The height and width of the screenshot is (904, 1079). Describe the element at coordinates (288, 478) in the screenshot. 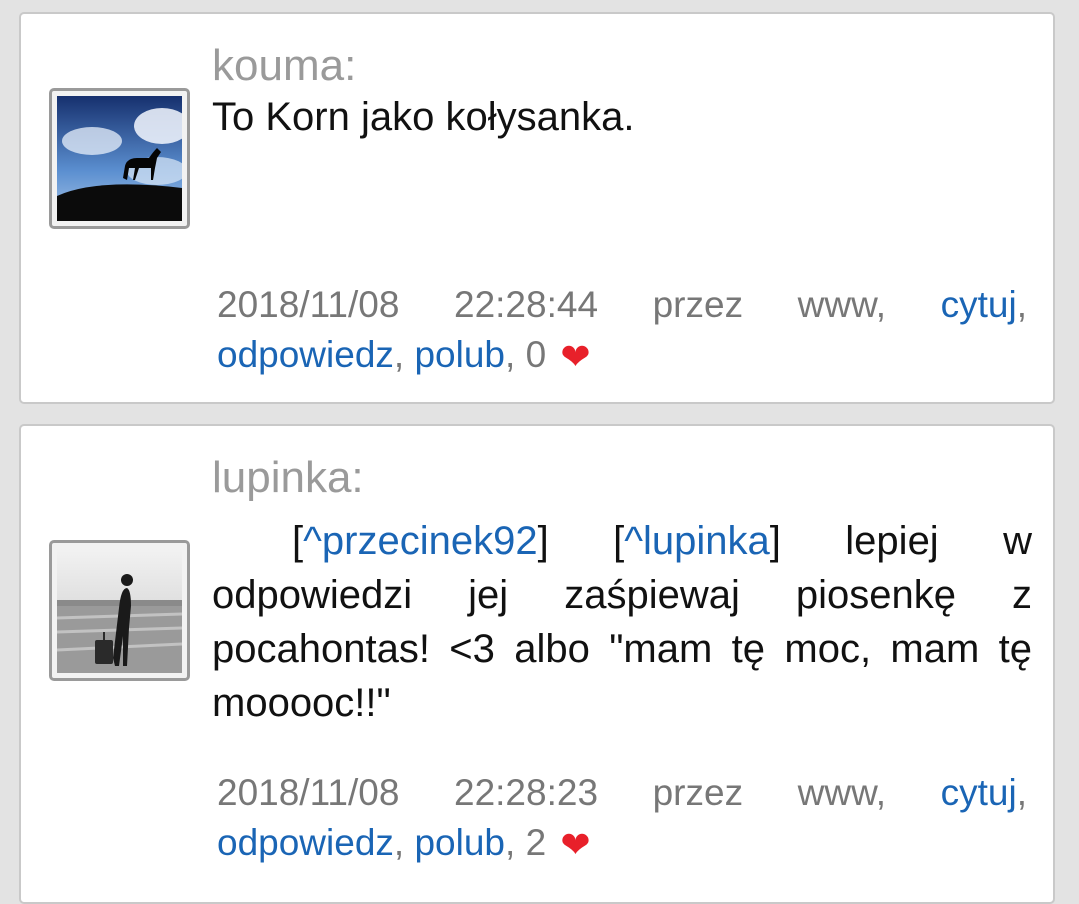

I see `author-name: lupinka:` at that location.